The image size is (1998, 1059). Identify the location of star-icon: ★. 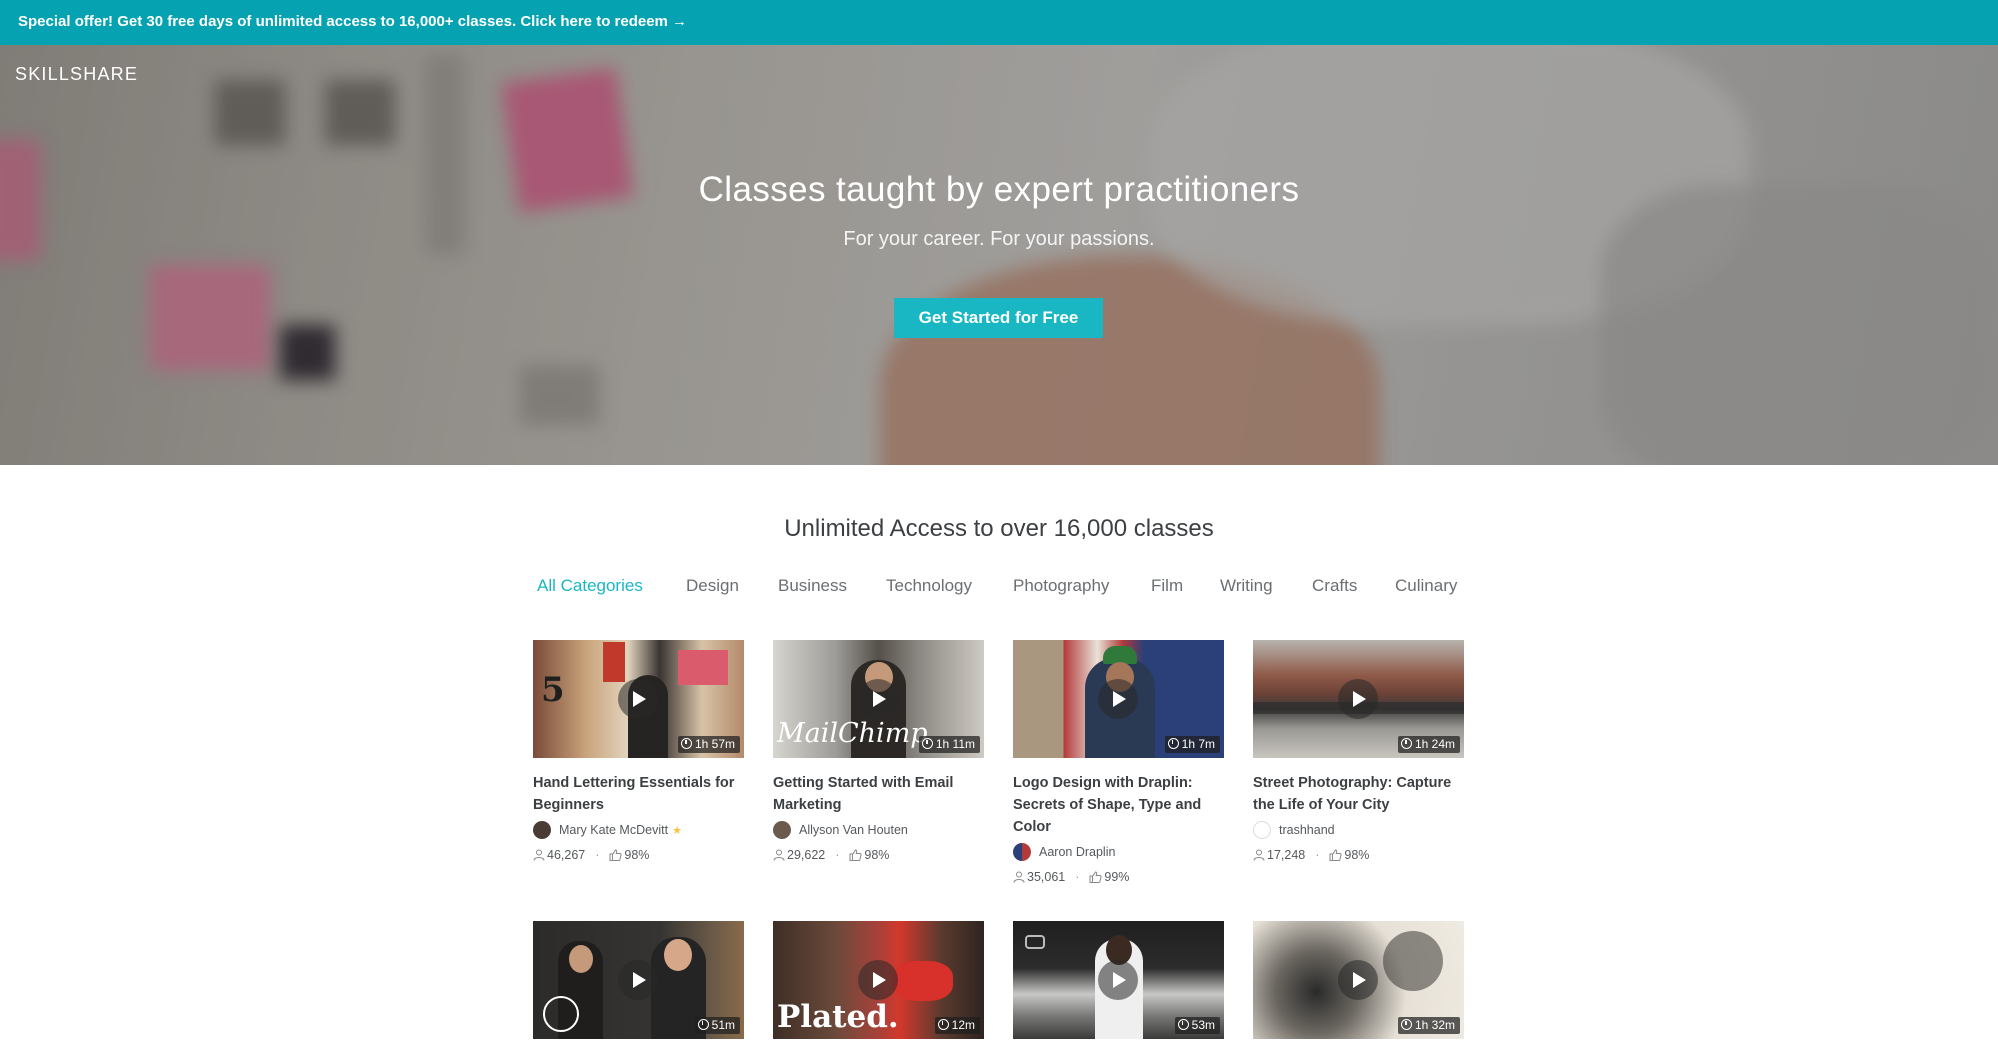
(677, 830).